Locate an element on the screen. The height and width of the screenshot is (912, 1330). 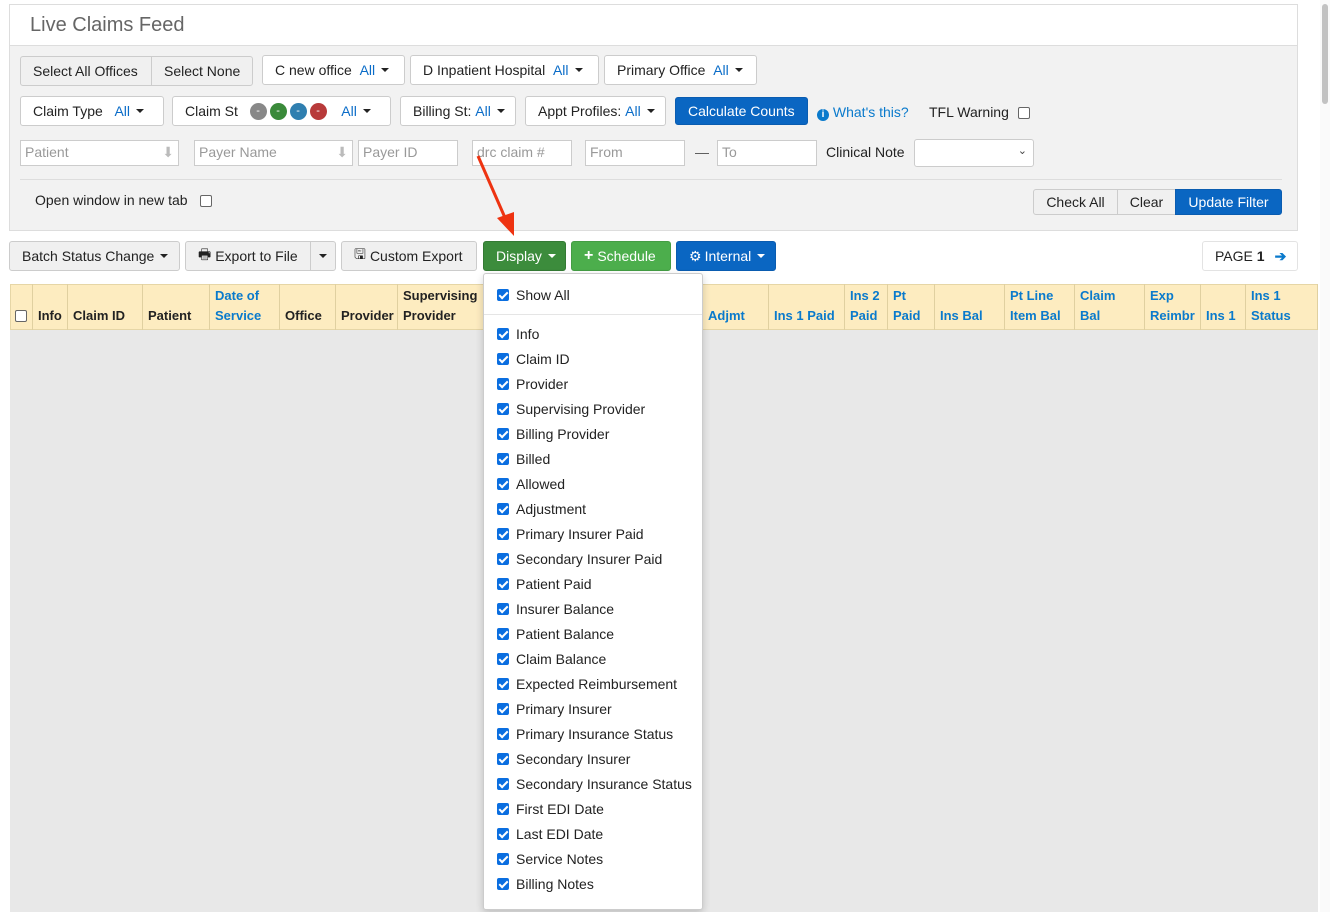
scrollbar is located at coordinates (1325, 456).